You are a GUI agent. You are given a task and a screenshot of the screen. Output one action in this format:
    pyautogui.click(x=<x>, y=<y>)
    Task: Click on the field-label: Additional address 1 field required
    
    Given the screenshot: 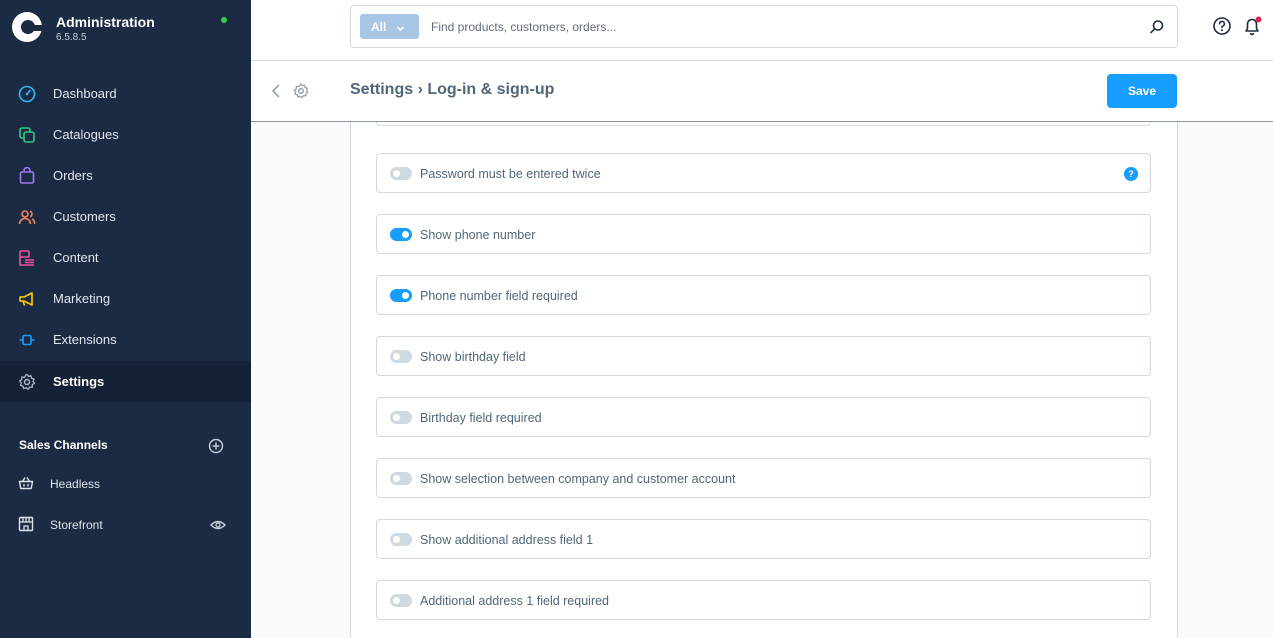 What is the action you would take?
    pyautogui.click(x=515, y=601)
    